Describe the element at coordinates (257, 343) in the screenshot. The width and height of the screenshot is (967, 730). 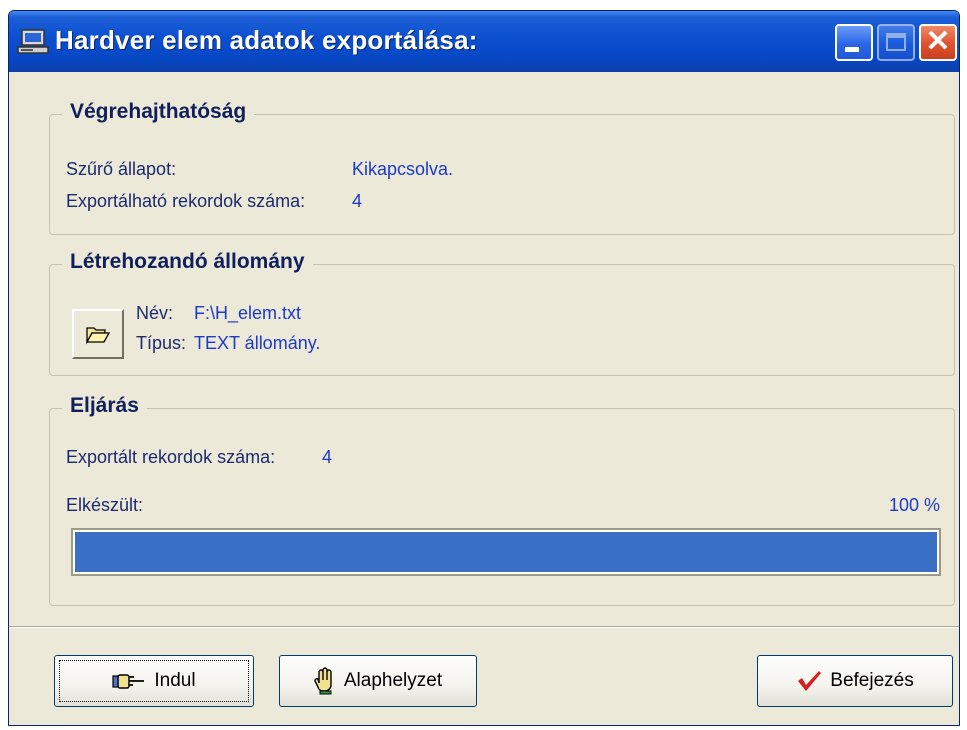
I see `file-type-value: TEXT állomány.` at that location.